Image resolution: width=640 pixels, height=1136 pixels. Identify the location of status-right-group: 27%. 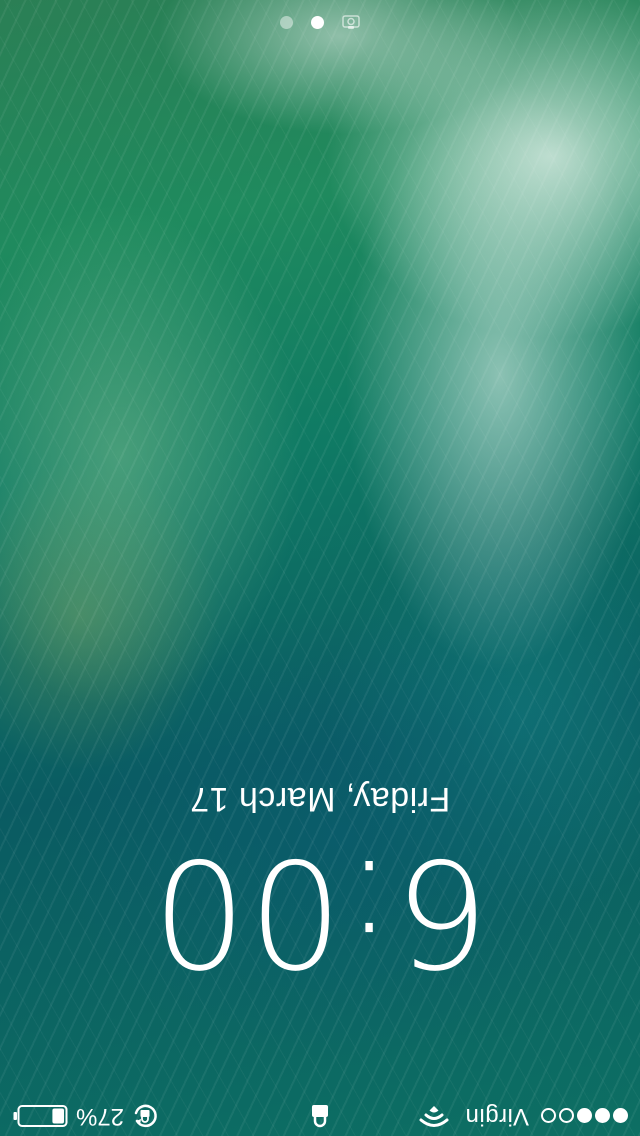
(85, 1116).